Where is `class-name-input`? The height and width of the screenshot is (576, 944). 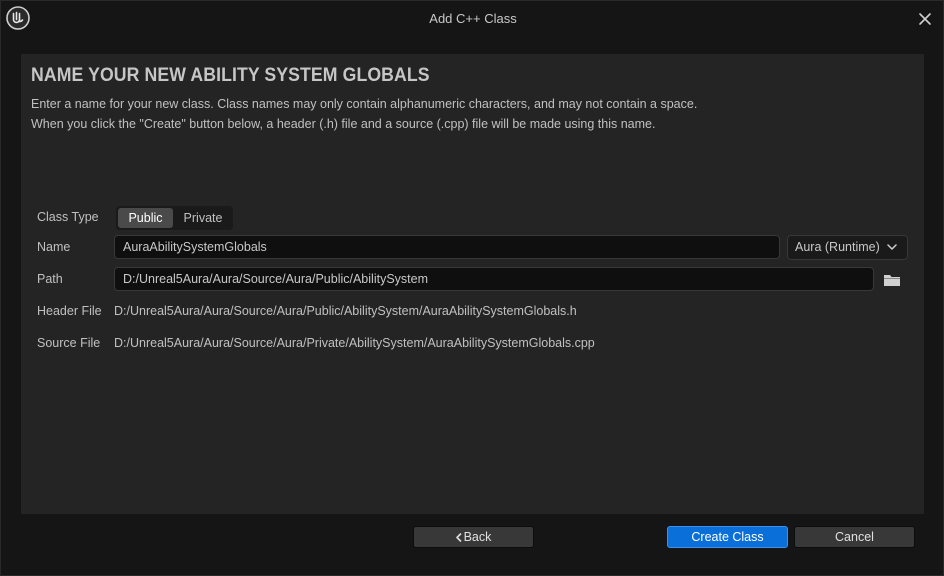 class-name-input is located at coordinates (447, 247).